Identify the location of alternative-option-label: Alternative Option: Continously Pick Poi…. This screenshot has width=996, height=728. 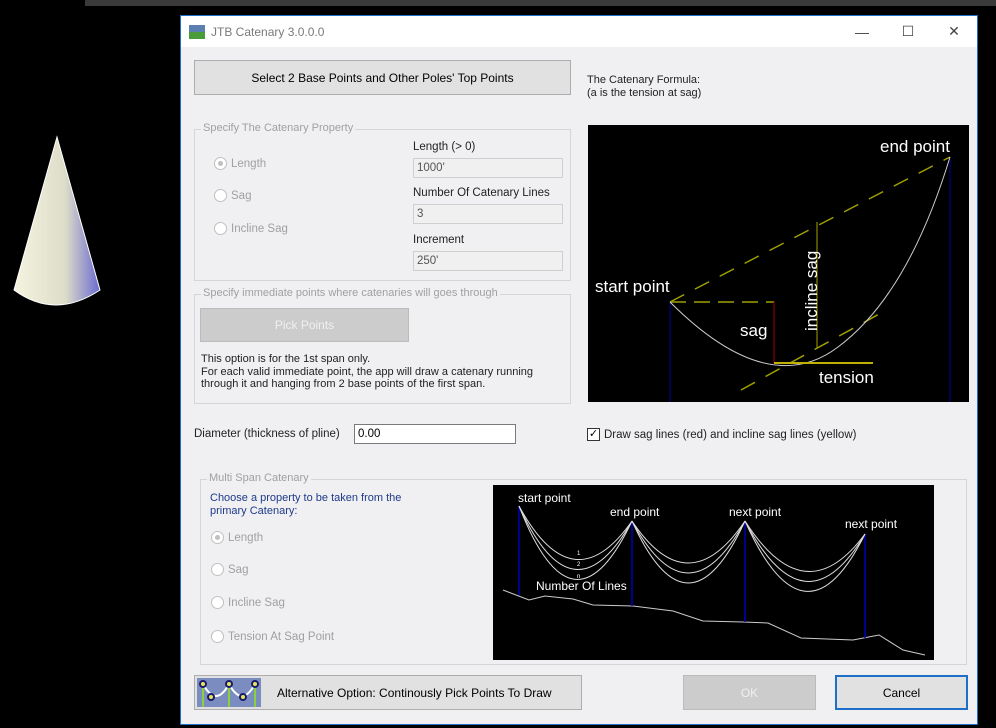
(414, 692).